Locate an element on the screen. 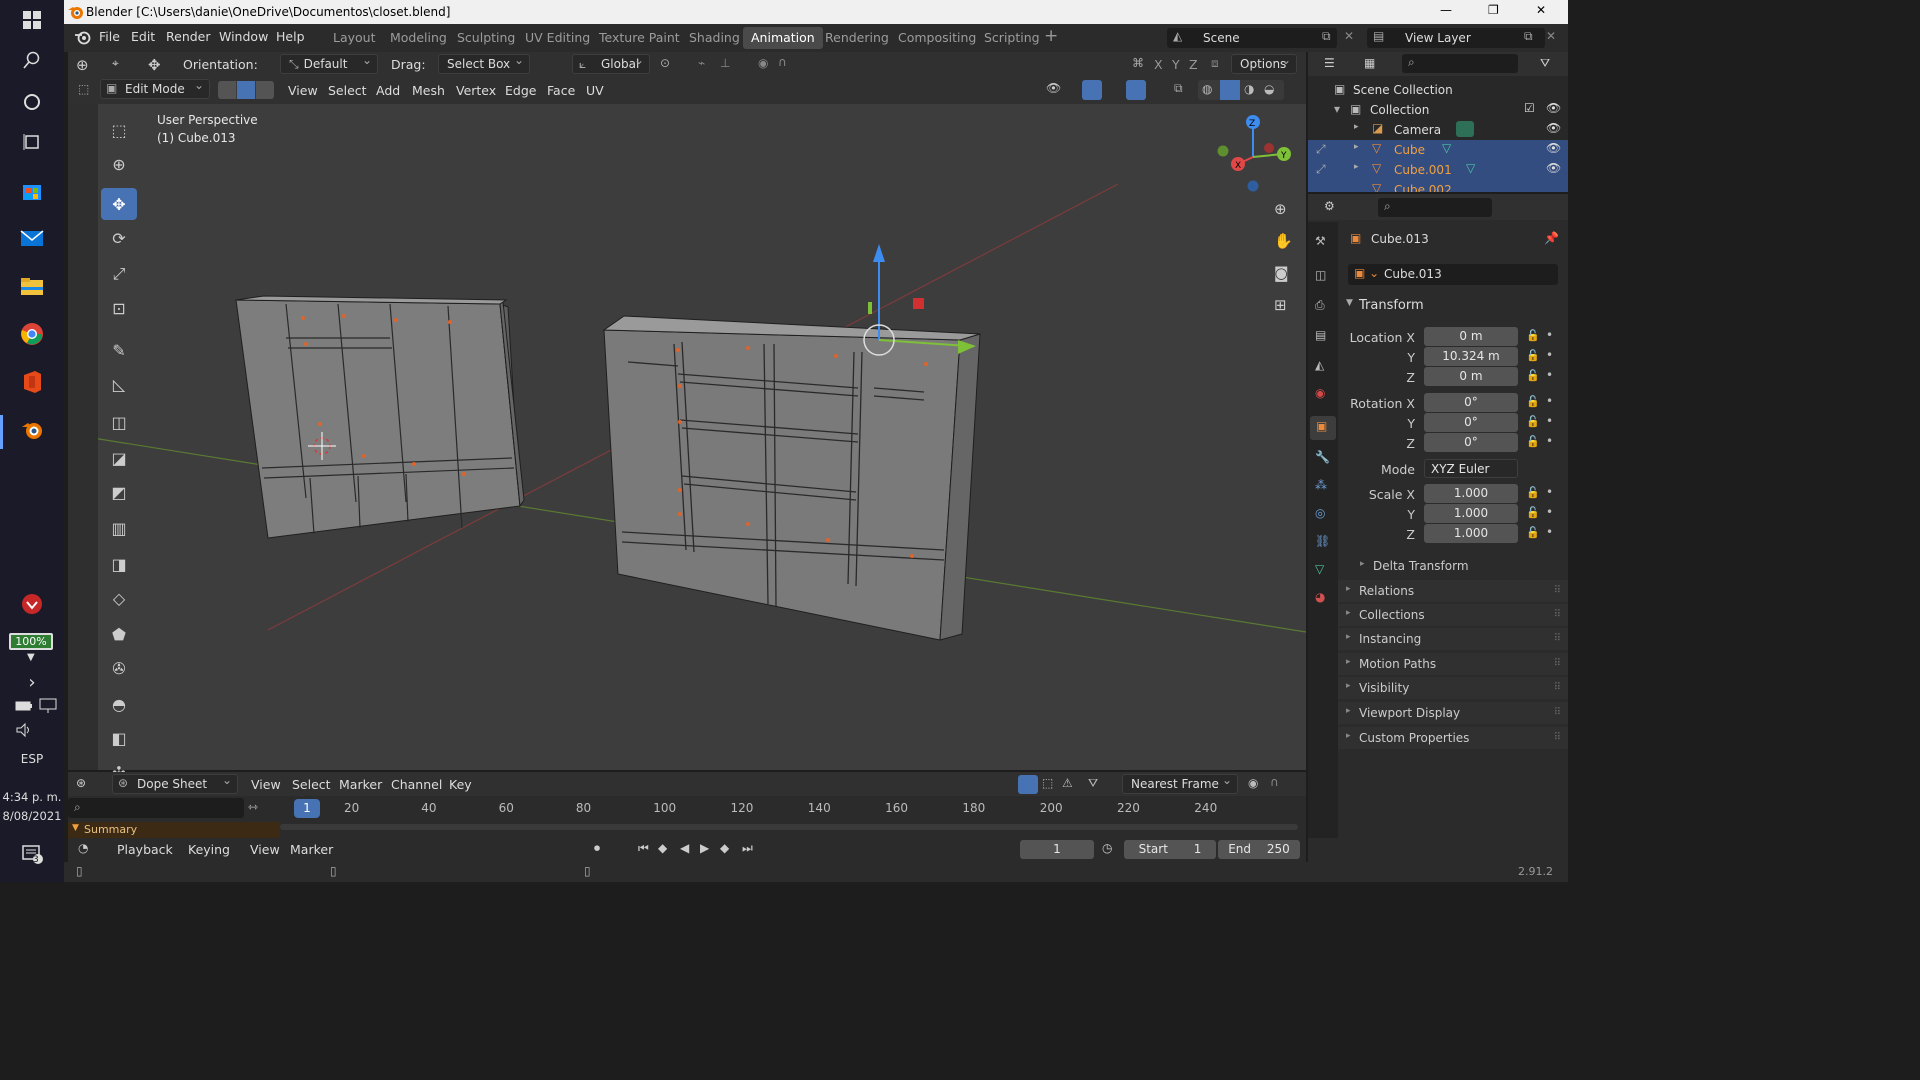  lock-scale-y-icon: 🔓 is located at coordinates (1533, 512).